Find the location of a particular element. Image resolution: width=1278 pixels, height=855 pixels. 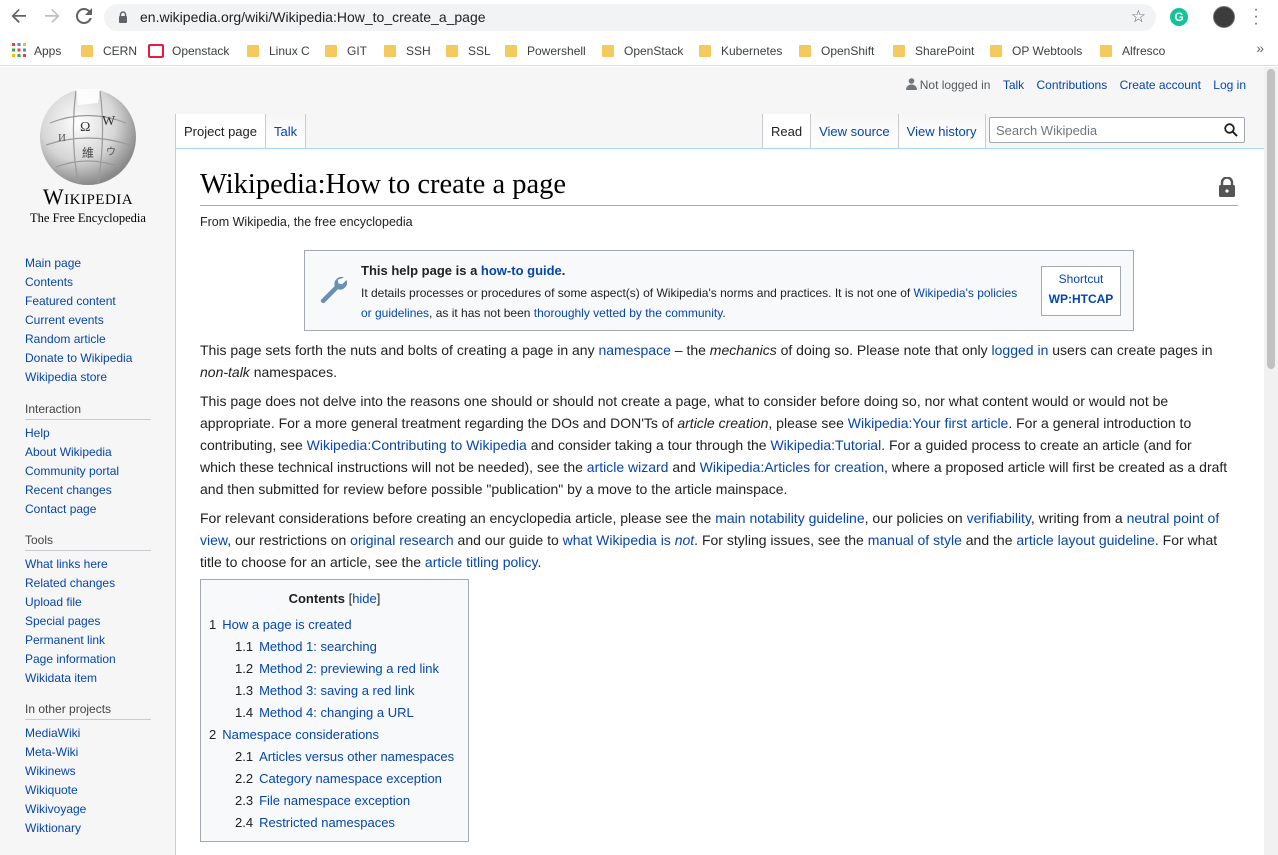

toc-entry: 1 How a page is created is located at coordinates (331, 625).